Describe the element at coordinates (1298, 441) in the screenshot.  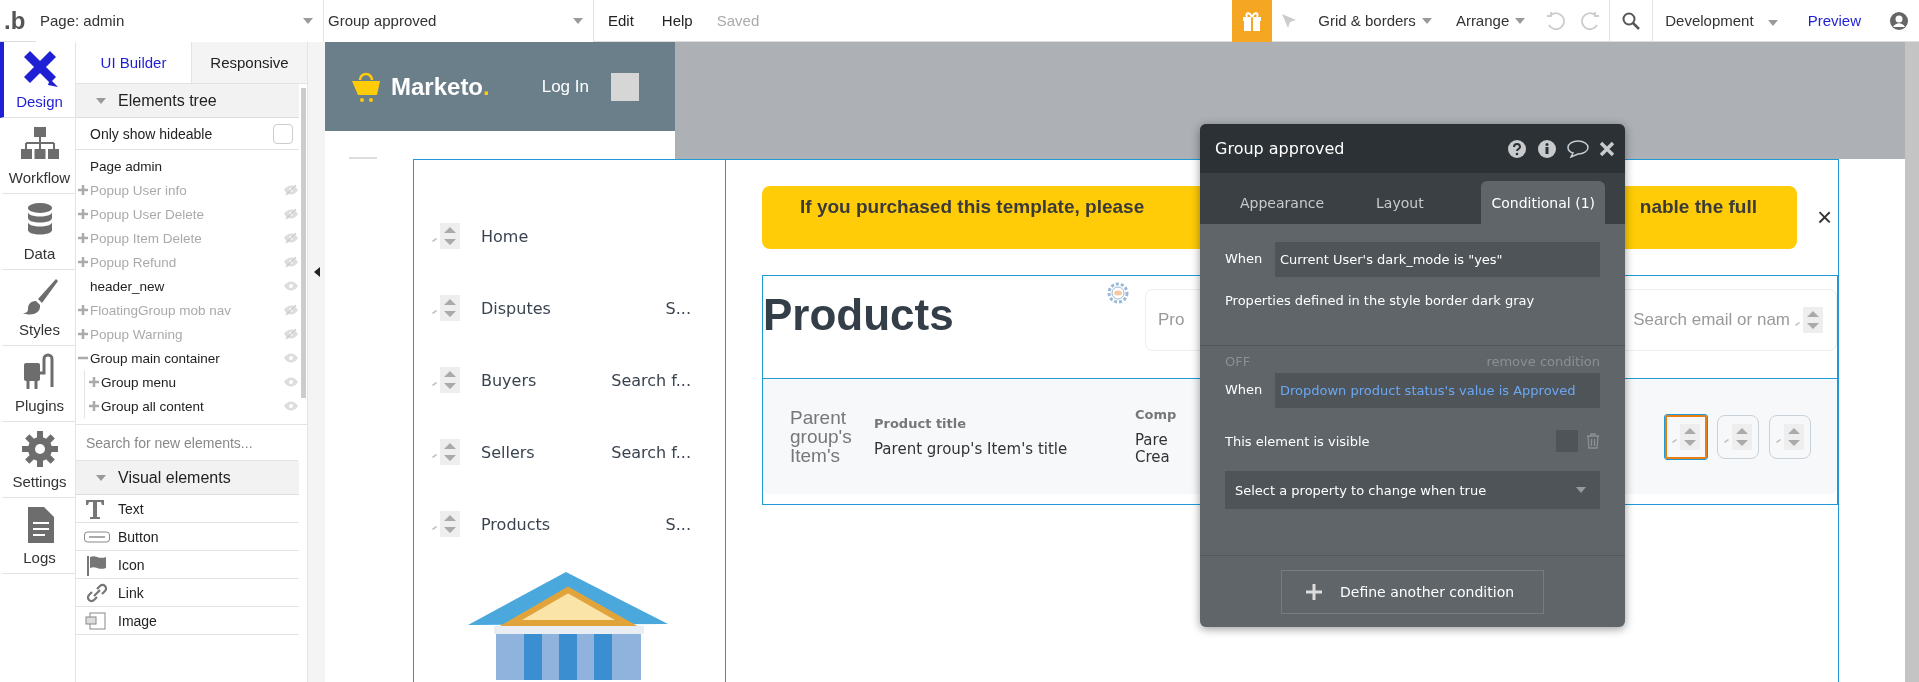
I see `property-label: This element is visible` at that location.